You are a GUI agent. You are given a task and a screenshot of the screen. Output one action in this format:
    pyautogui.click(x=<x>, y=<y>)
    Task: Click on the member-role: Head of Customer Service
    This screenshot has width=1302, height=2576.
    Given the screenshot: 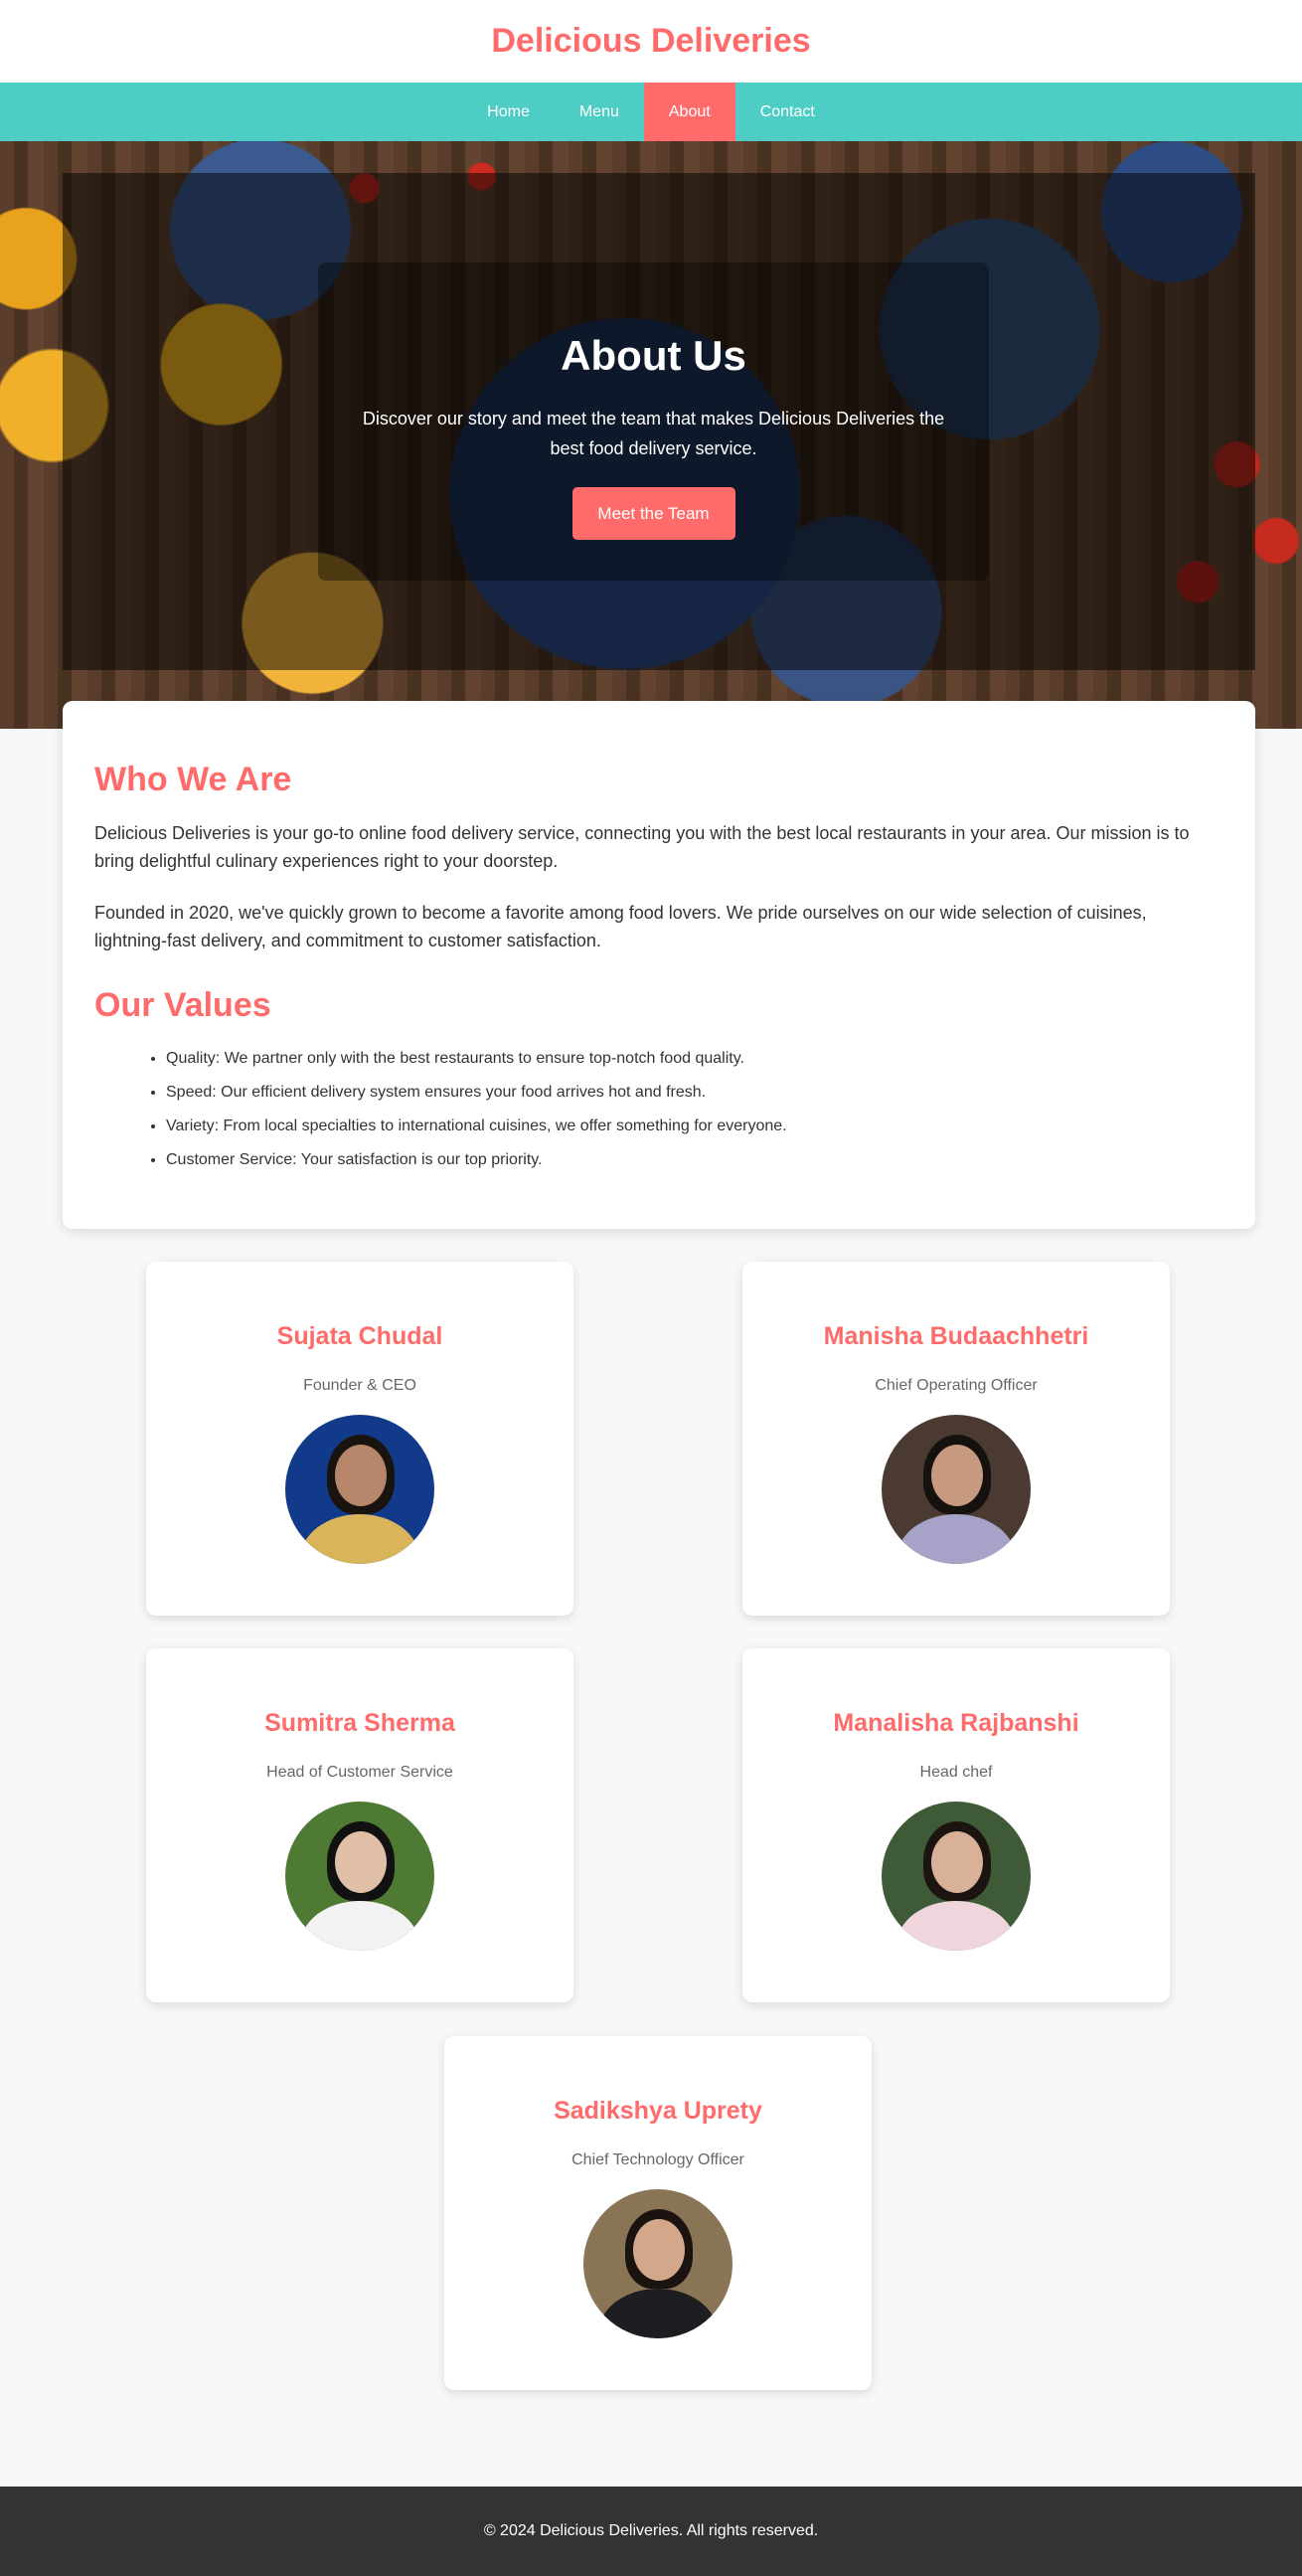 What is the action you would take?
    pyautogui.click(x=359, y=1772)
    